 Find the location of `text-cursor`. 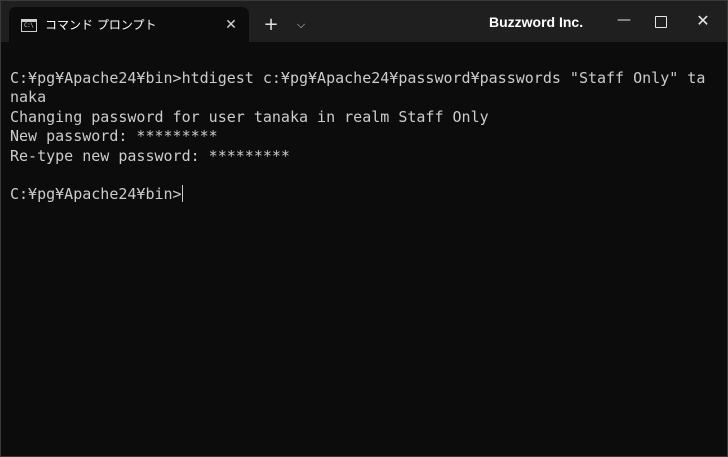

text-cursor is located at coordinates (182, 194).